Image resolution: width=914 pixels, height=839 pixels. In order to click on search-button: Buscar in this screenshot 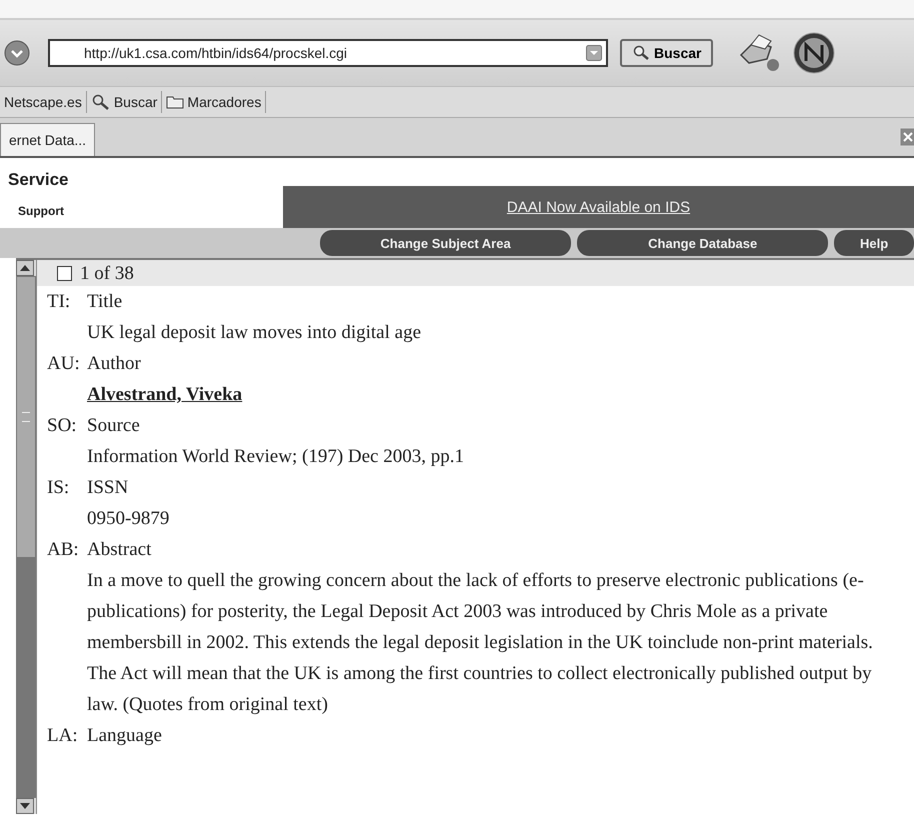, I will do `click(667, 53)`.